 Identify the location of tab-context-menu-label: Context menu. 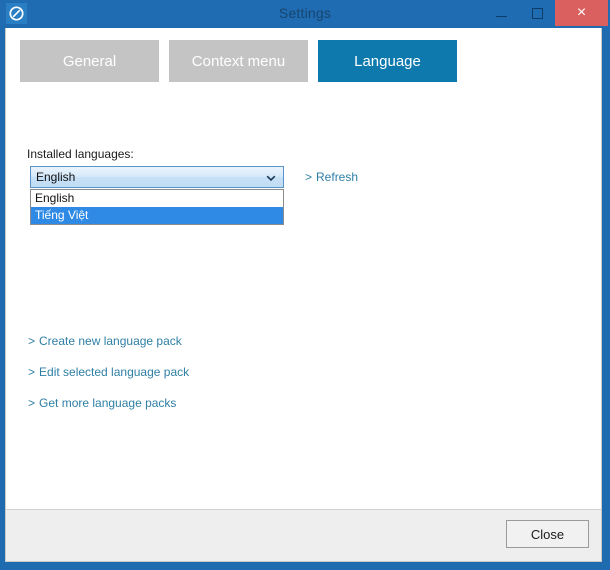
(238, 61).